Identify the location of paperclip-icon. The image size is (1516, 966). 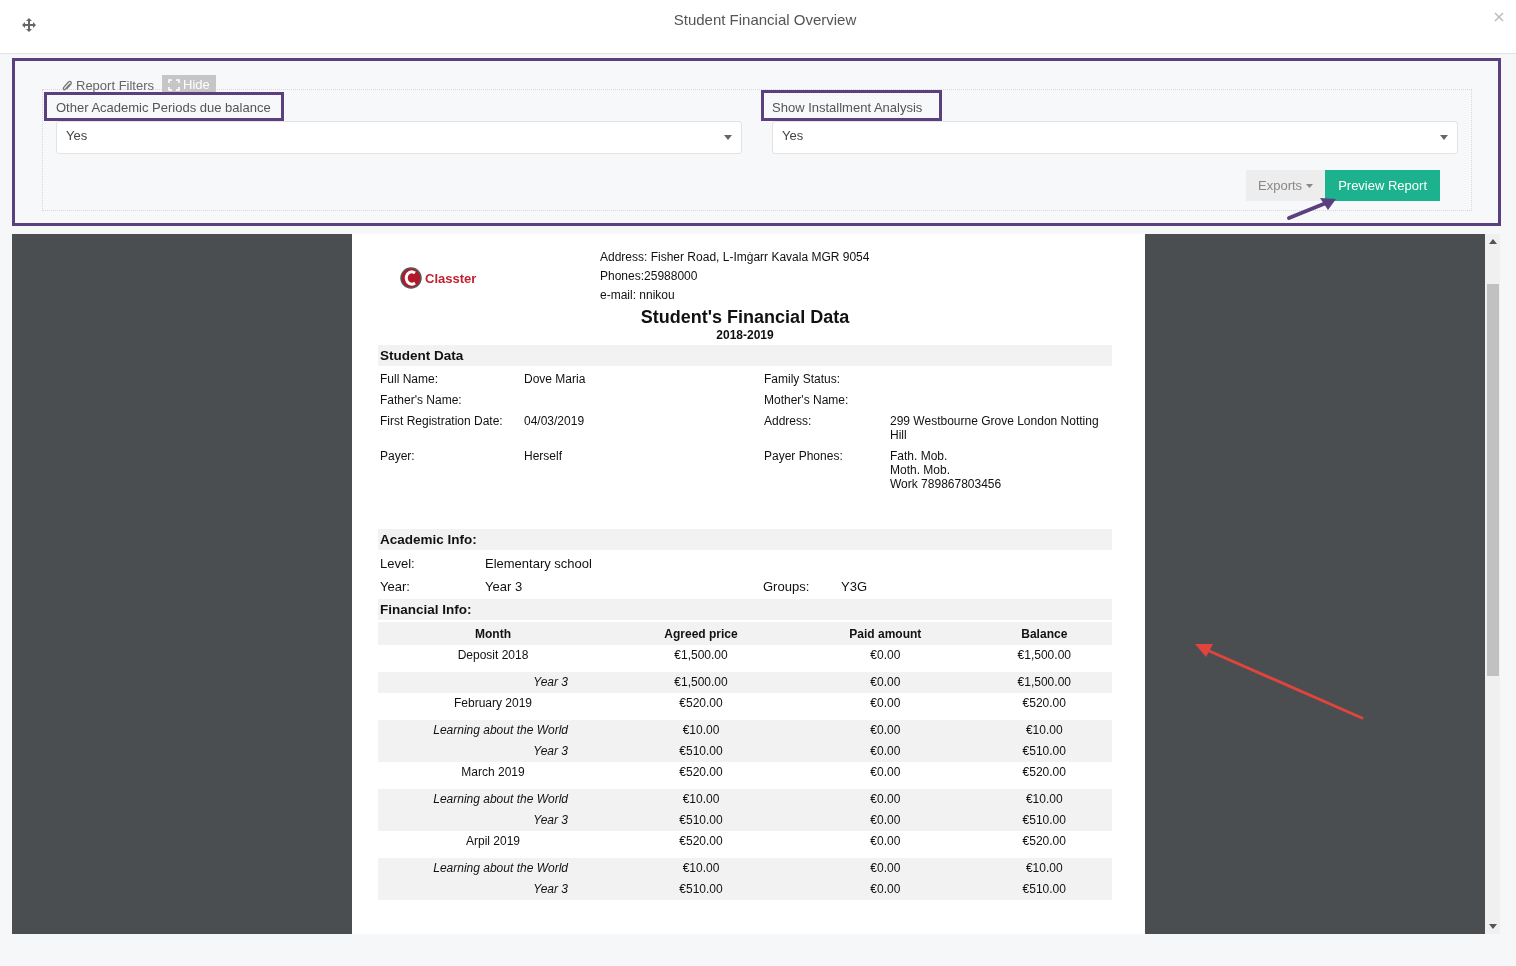
(67, 85).